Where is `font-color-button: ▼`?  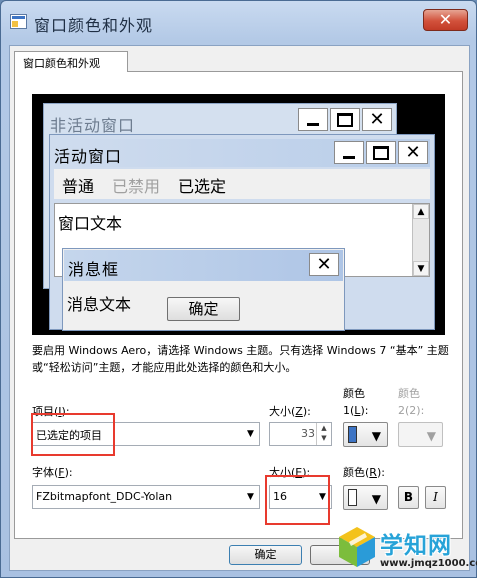 font-color-button: ▼ is located at coordinates (365, 497).